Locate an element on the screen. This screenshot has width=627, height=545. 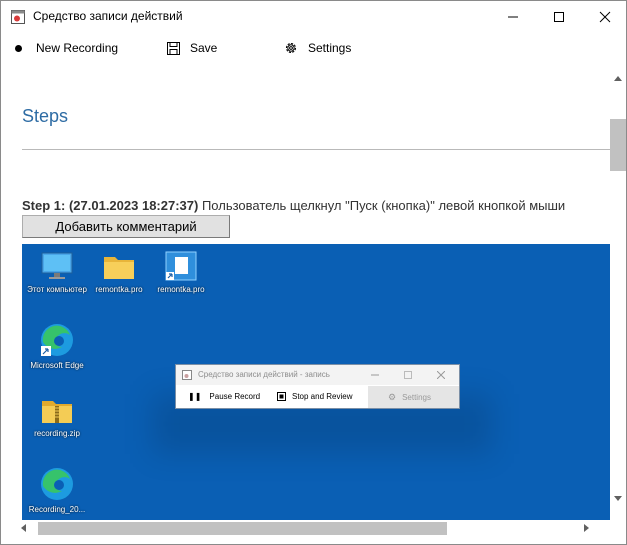
chevron-up-icon is located at coordinates (618, 78).